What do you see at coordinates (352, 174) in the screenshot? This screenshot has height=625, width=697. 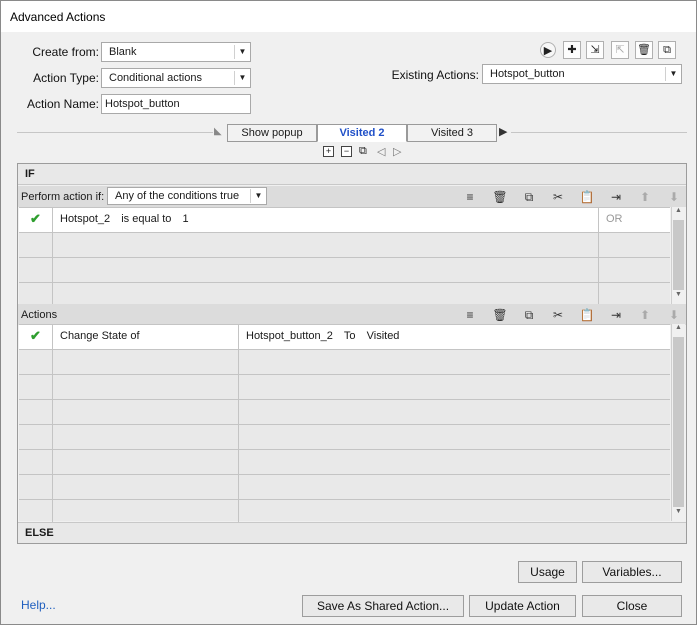 I see `if-header: IF` at bounding box center [352, 174].